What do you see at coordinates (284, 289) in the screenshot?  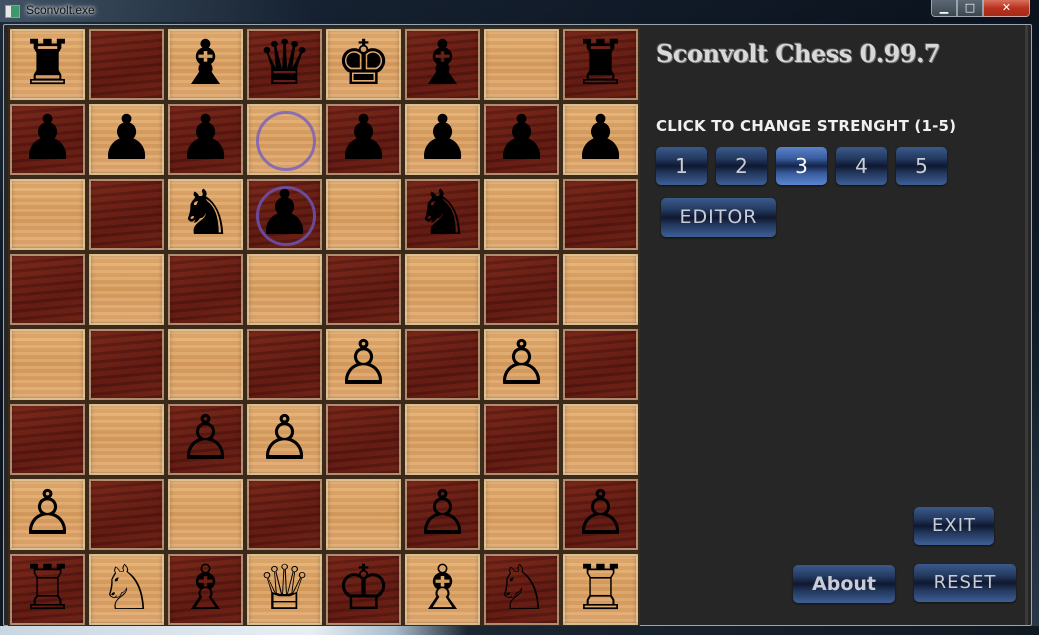 I see `square-d5` at bounding box center [284, 289].